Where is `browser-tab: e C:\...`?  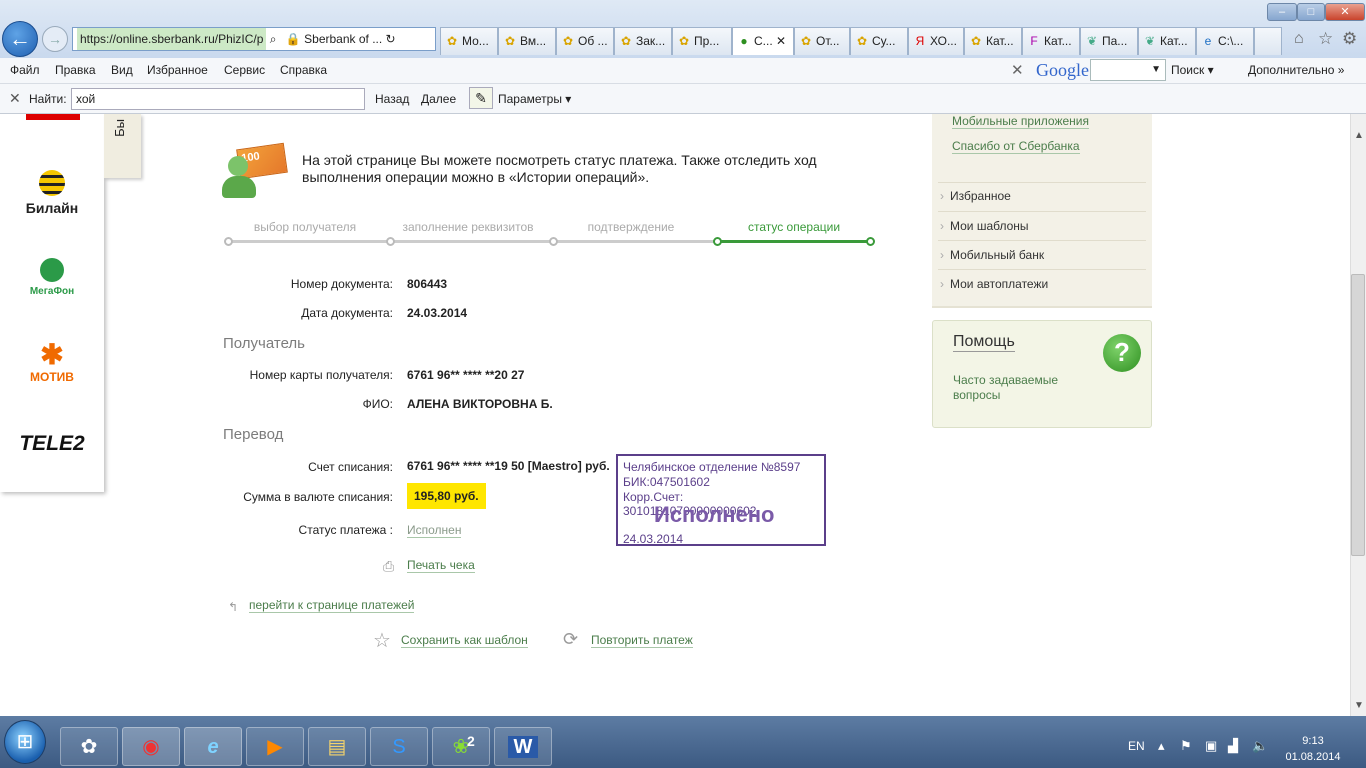
browser-tab: e C:\... is located at coordinates (1225, 41).